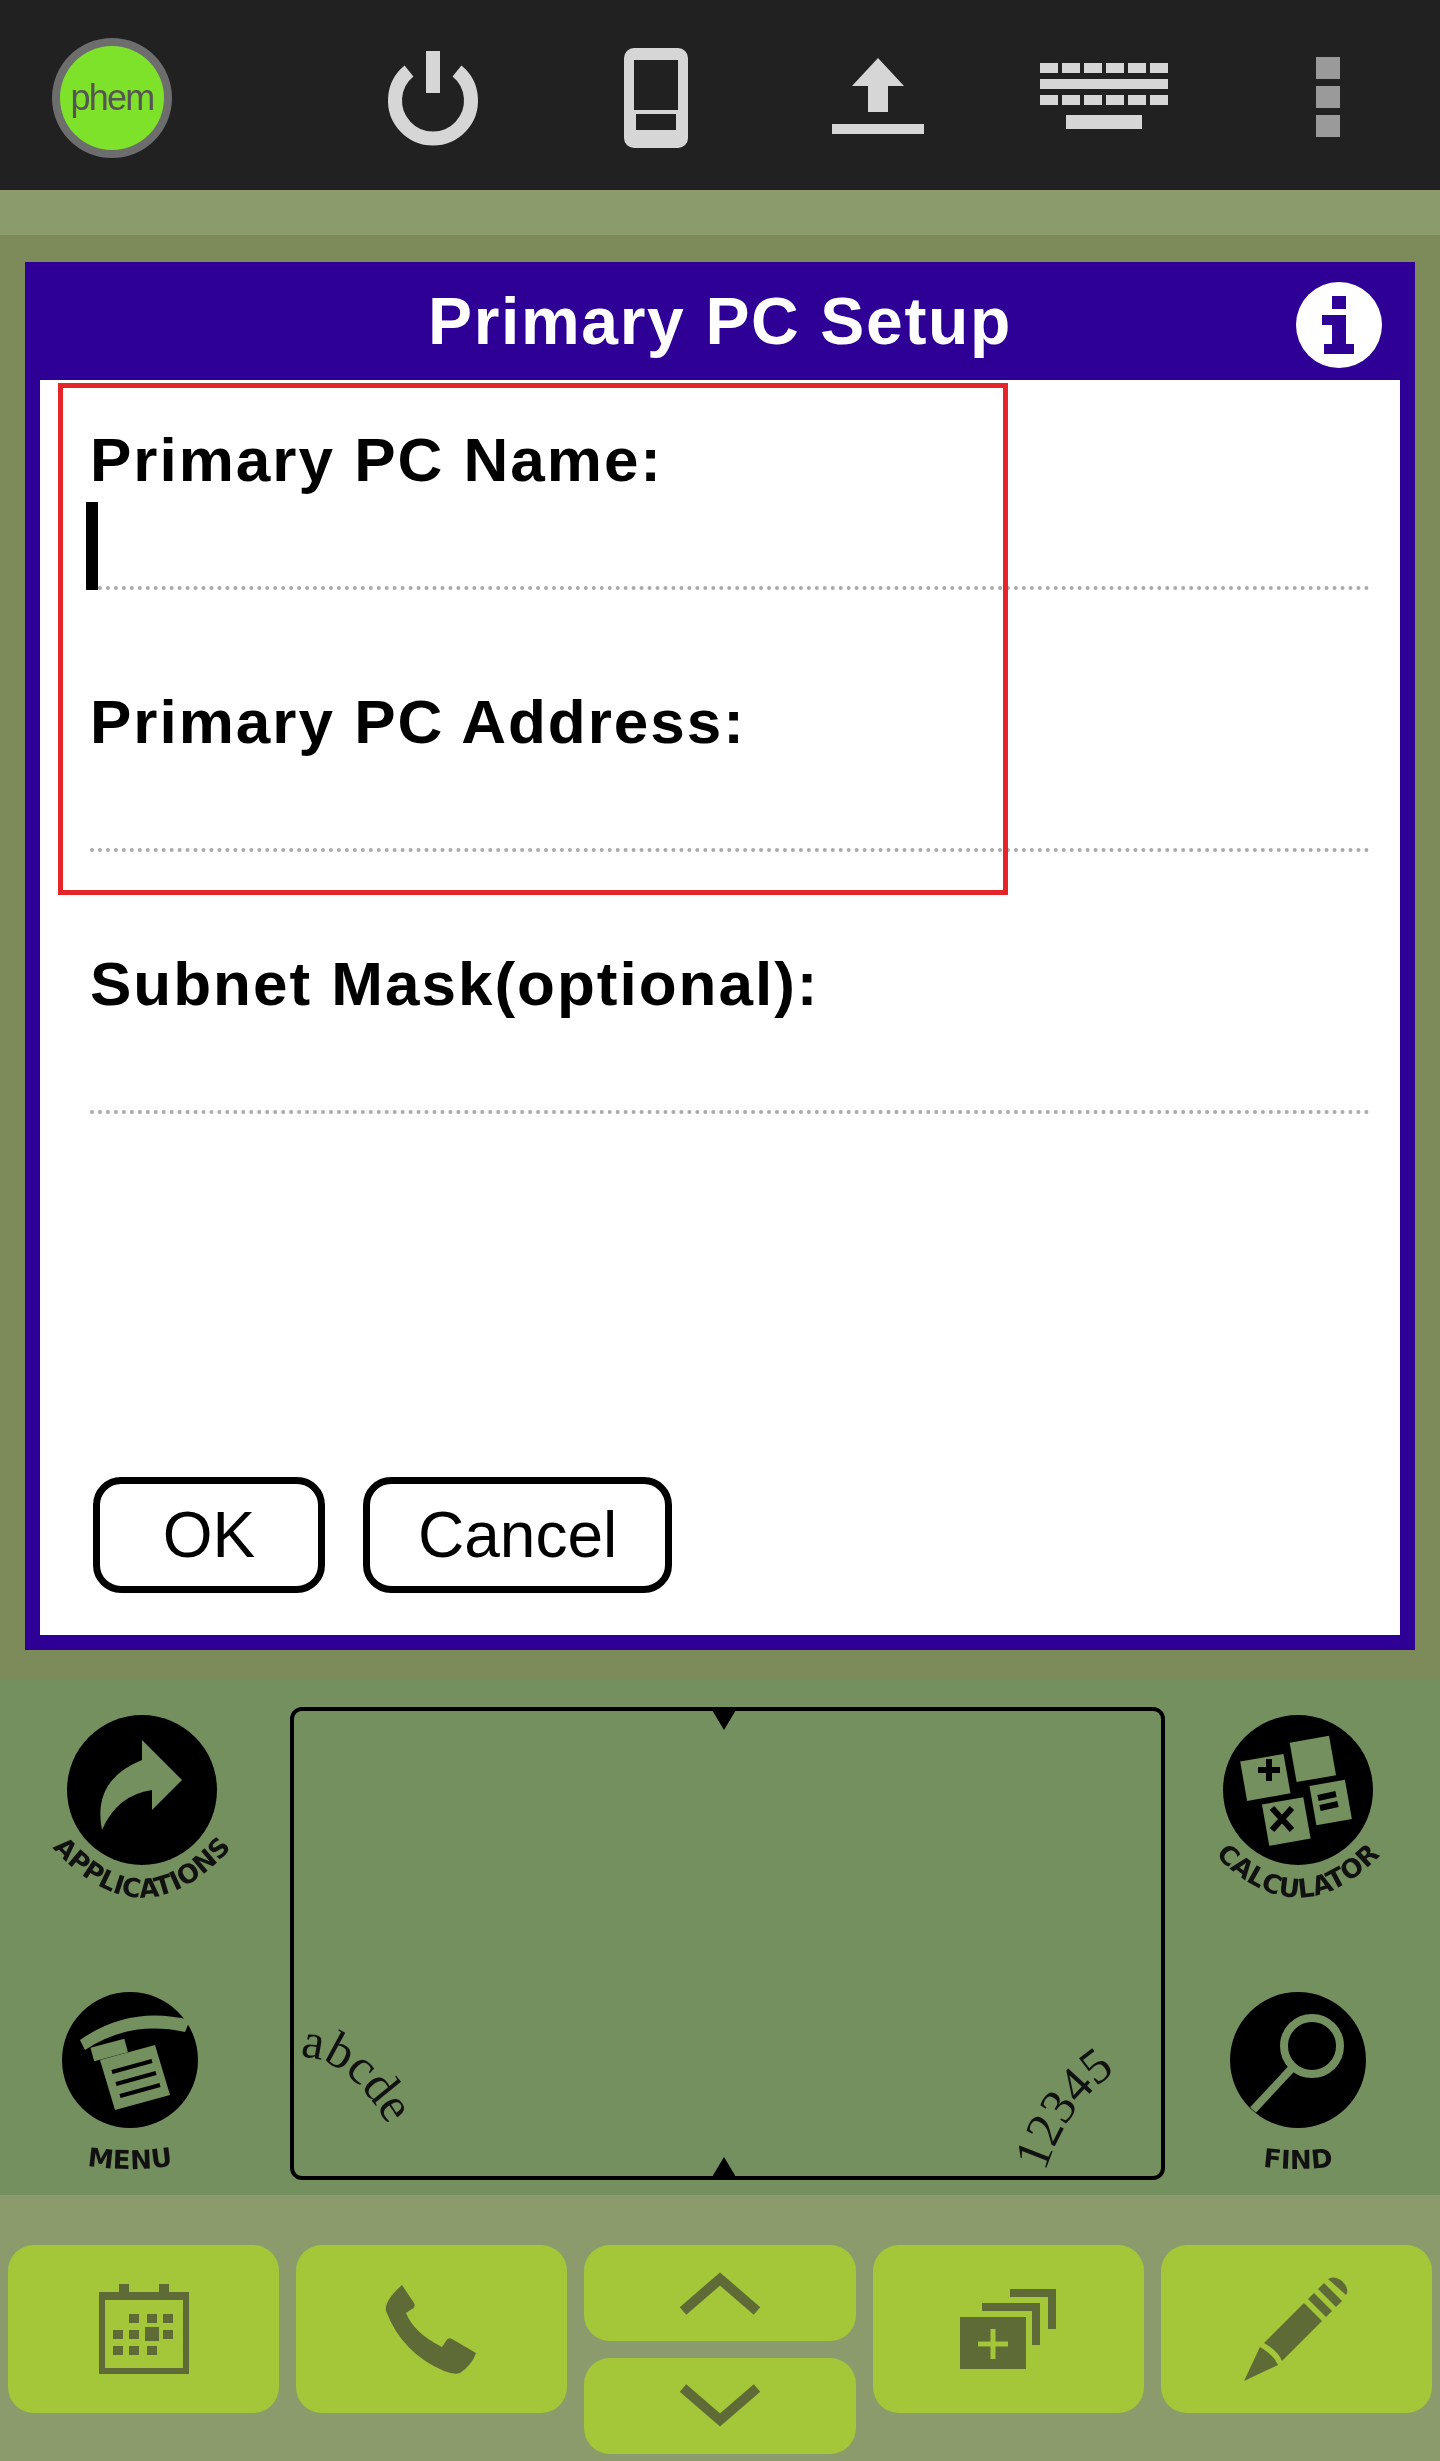  I want to click on info-icon, so click(1339, 325).